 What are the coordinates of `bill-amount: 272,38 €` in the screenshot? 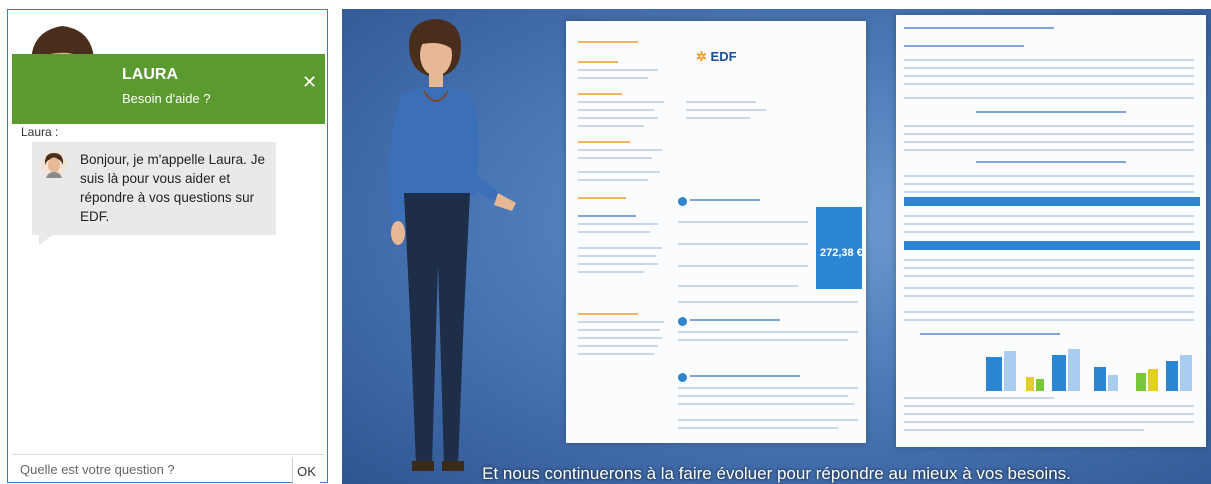 It's located at (841, 253).